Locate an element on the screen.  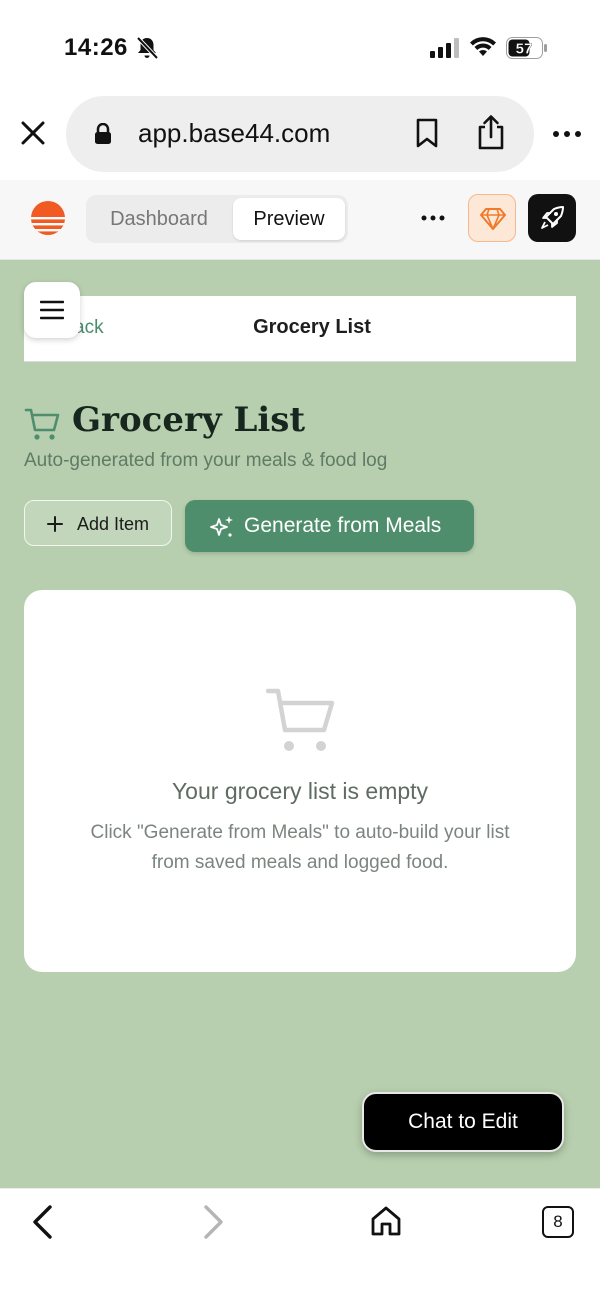
tabs-button: 8 is located at coordinates (558, 1222).